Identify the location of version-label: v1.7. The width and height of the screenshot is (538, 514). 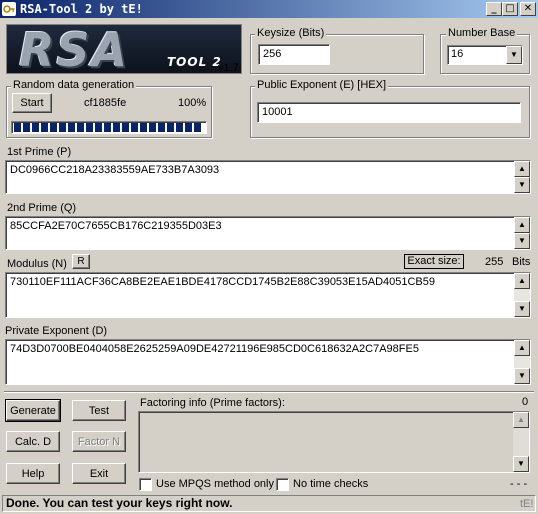
(228, 68).